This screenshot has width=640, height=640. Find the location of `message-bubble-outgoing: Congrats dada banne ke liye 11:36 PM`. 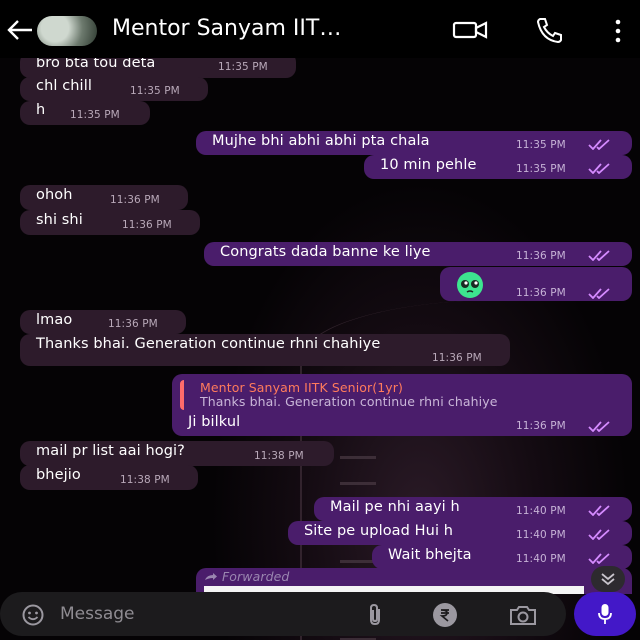

message-bubble-outgoing: Congrats dada banne ke liye 11:36 PM is located at coordinates (418, 254).